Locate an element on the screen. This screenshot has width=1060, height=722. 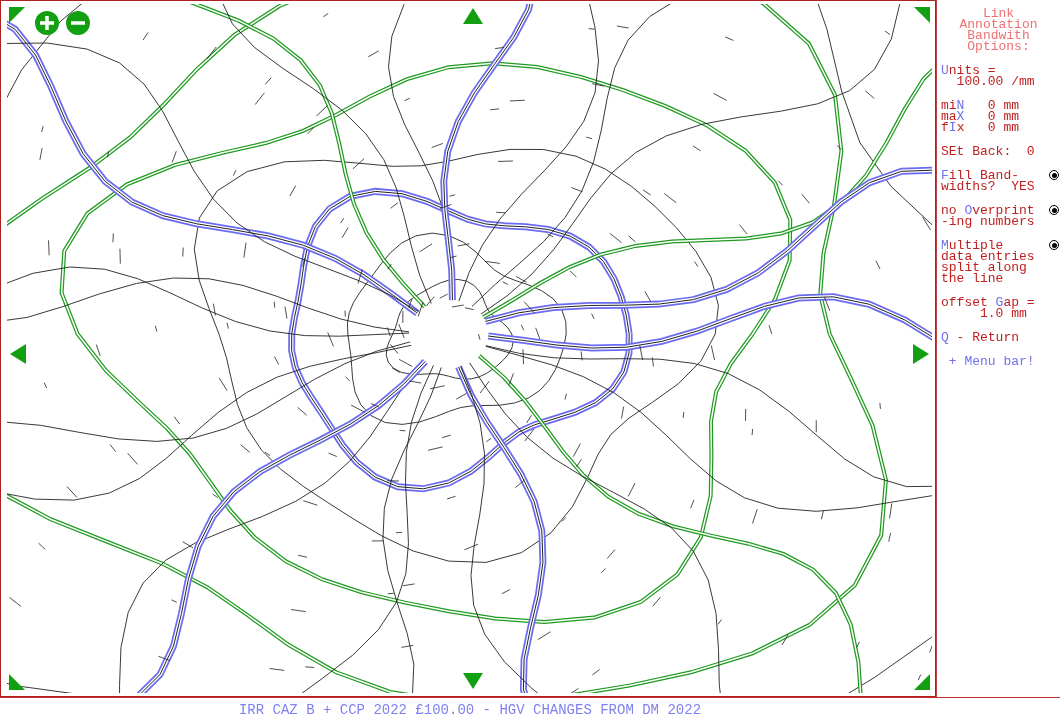
option-text: Fill Band- widths? YES is located at coordinates (1000, 181).